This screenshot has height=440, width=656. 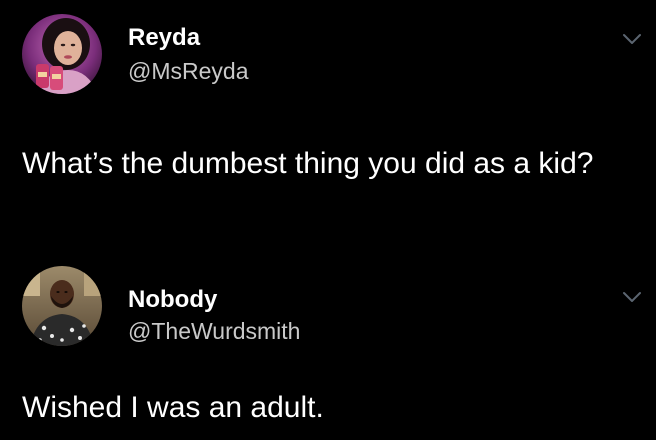 I want to click on display-name: Reyda, so click(x=164, y=38).